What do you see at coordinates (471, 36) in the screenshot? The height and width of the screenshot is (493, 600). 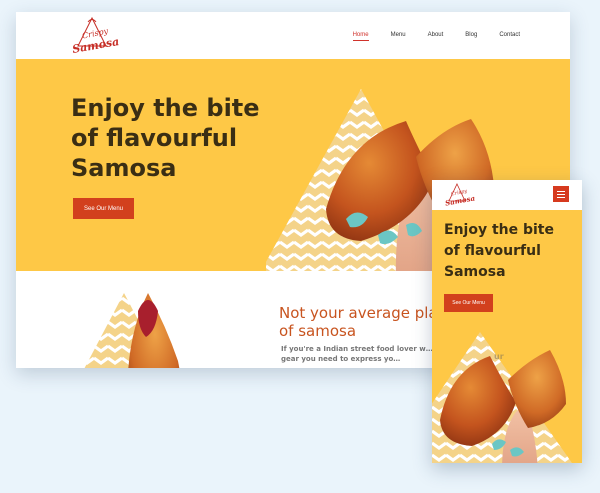 I see `nav-blog: Blog` at bounding box center [471, 36].